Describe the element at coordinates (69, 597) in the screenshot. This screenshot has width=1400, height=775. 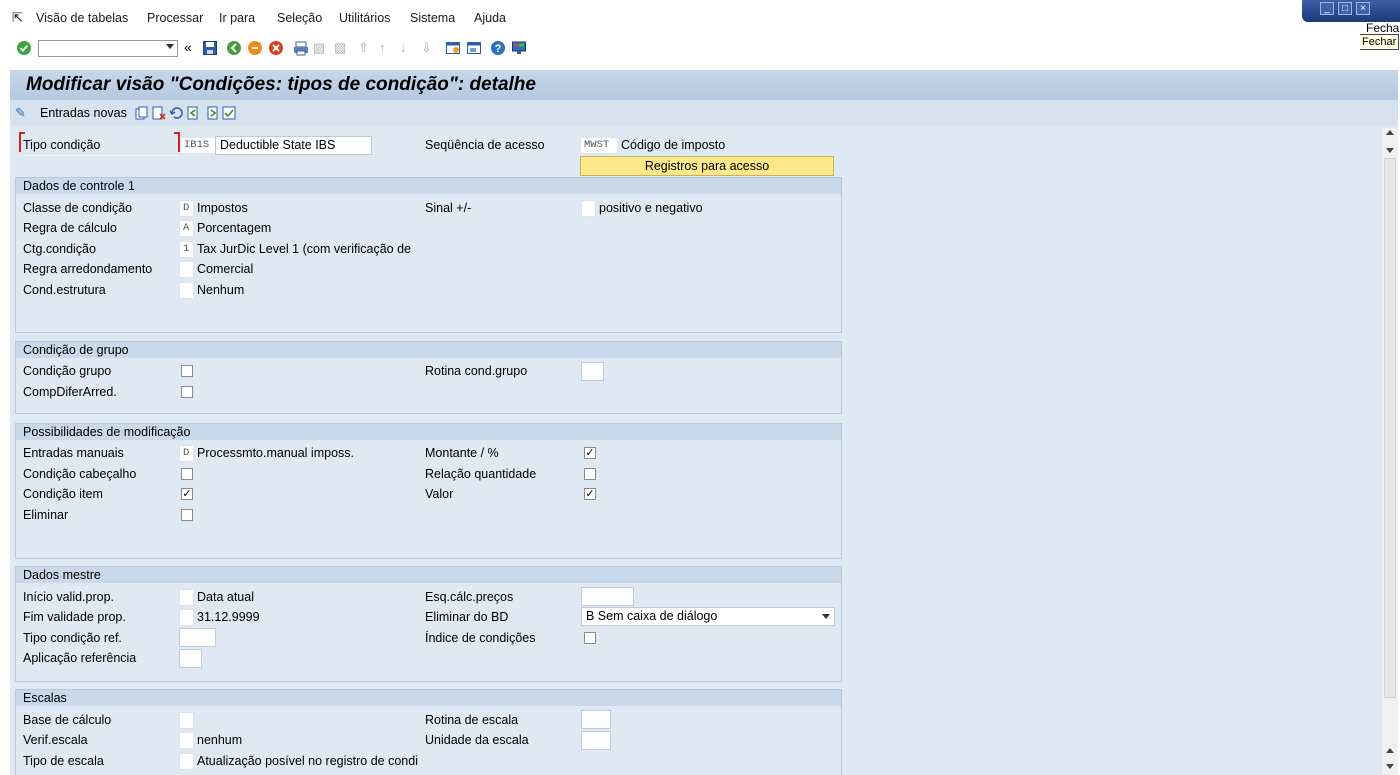
I see `inicio-valid-prop-label: Início valid.prop.` at that location.